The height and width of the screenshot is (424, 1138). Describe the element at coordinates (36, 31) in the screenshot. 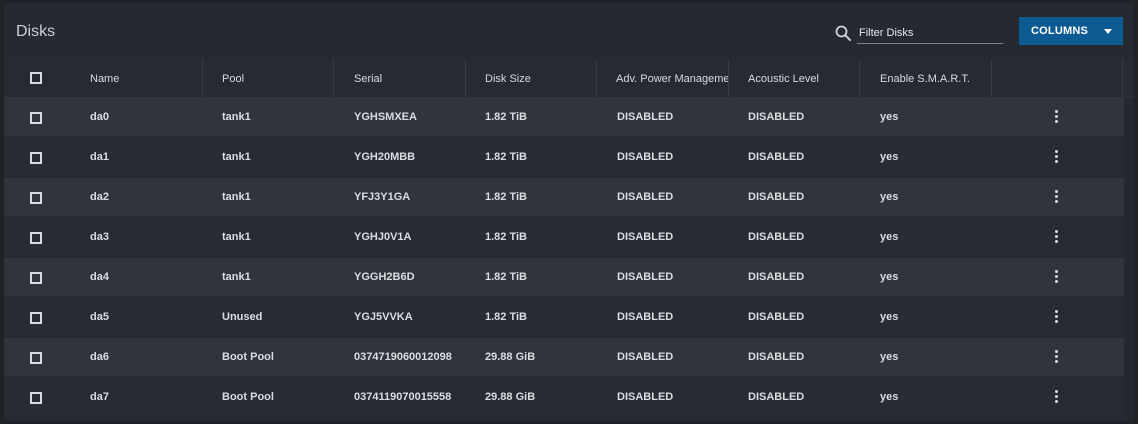

I see `page-title: Disks` at that location.